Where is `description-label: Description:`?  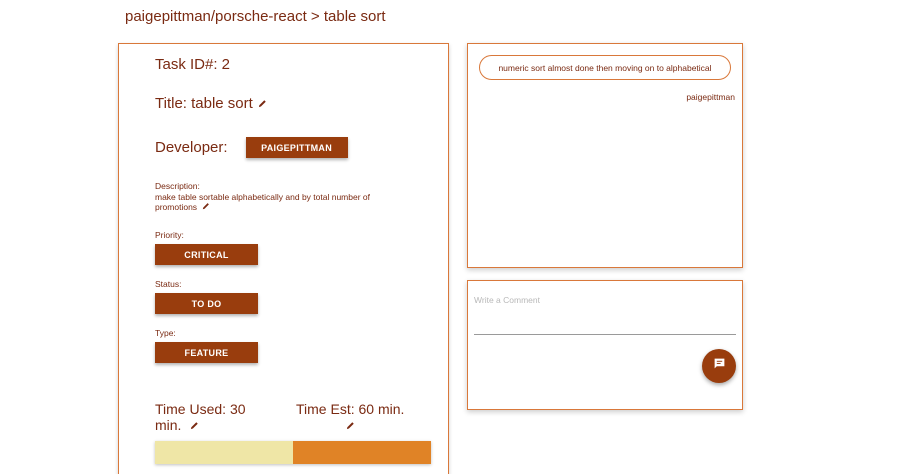 description-label: Description: is located at coordinates (177, 186).